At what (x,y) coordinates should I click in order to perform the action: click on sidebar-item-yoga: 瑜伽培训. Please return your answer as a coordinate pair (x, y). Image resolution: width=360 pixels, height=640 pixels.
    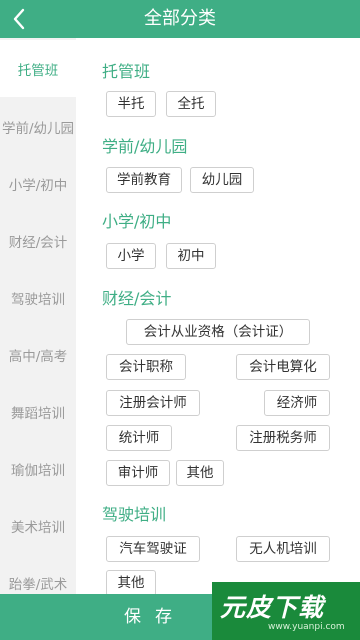
    Looking at the image, I should click on (38, 468).